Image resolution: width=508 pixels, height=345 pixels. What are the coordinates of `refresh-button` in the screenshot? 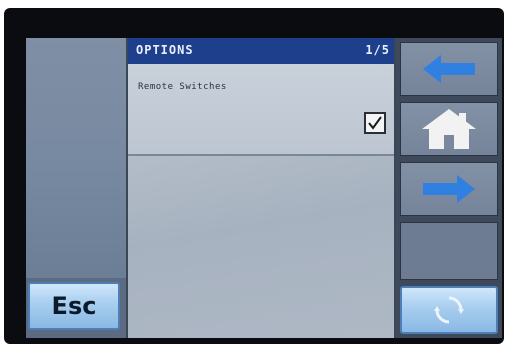 It's located at (449, 310).